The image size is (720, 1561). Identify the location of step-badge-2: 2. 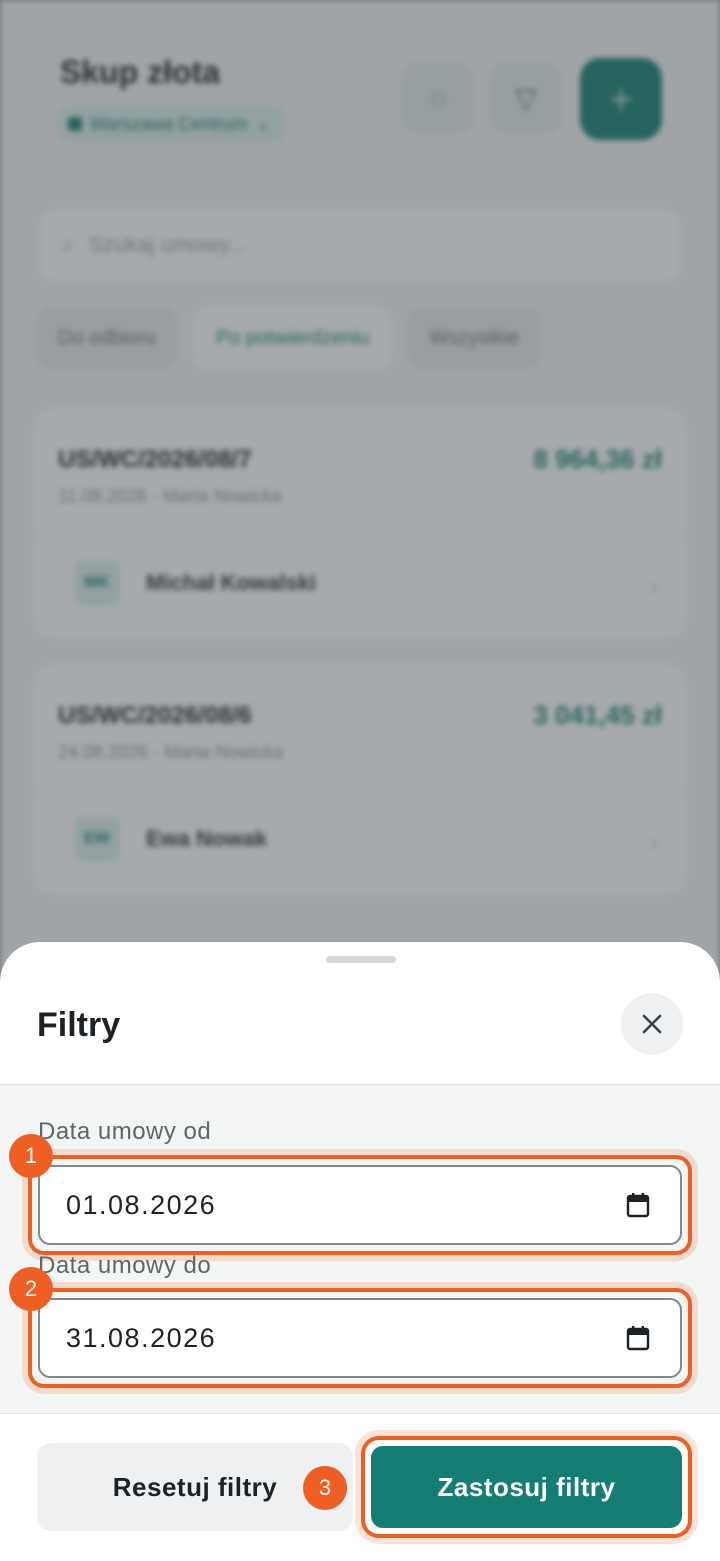
(31, 1289).